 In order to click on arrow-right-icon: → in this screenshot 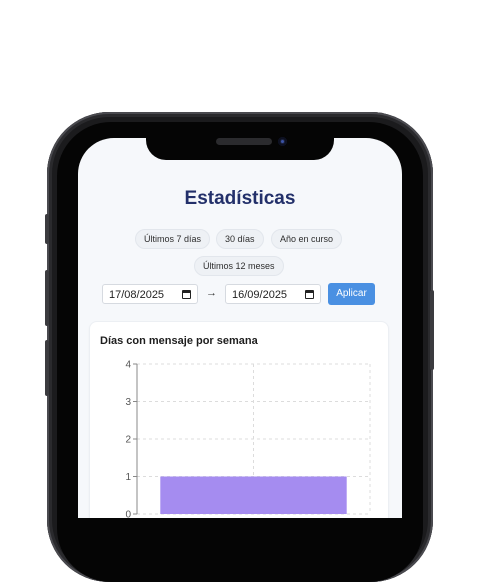, I will do `click(211, 293)`.